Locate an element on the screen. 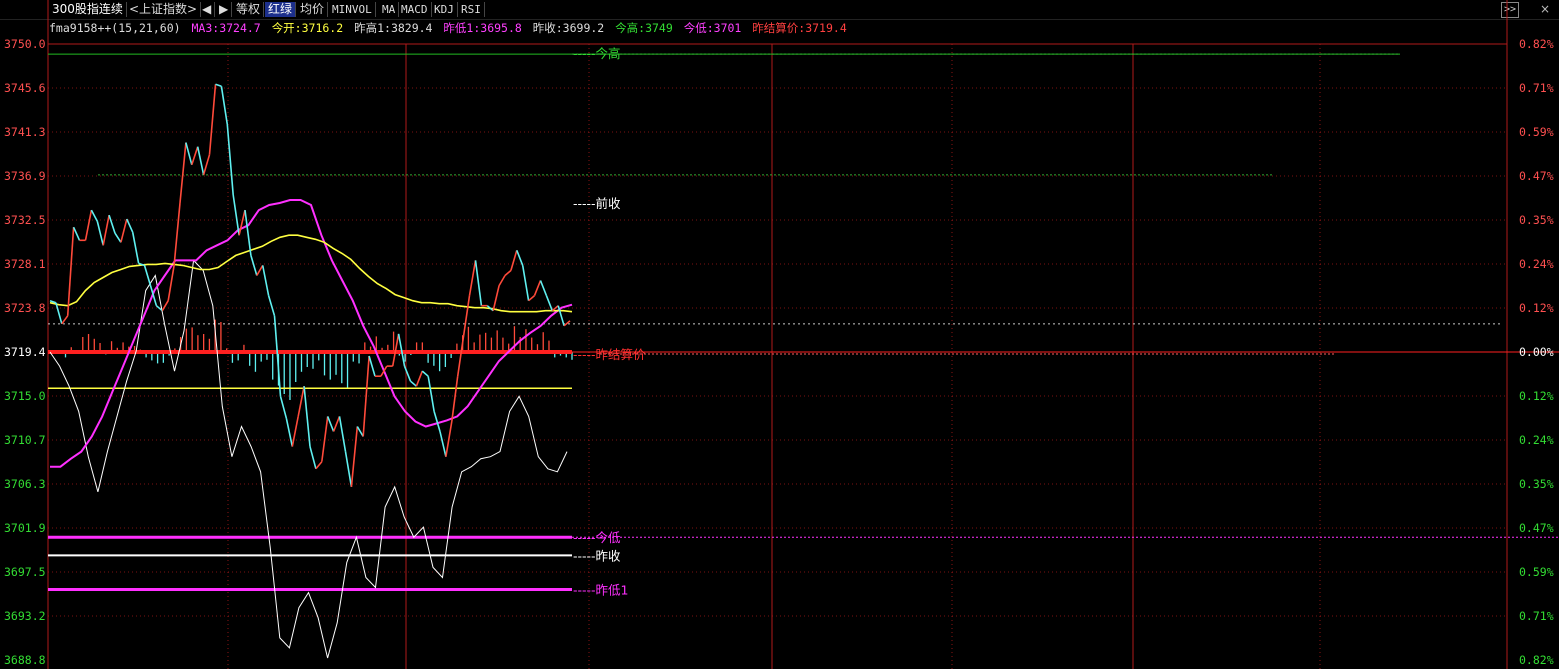 The image size is (1559, 669). ref-label-prev-close-marker: -----前收 is located at coordinates (597, 203).